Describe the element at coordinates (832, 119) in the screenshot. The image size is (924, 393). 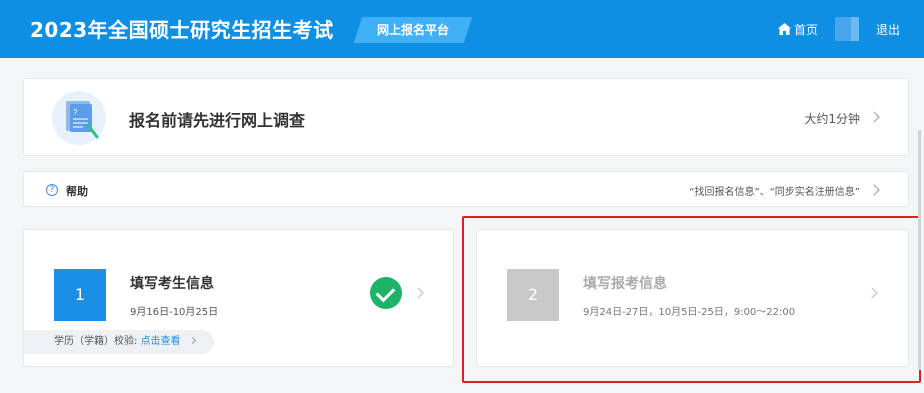
I see `survey-duration: 大约1分钟` at that location.